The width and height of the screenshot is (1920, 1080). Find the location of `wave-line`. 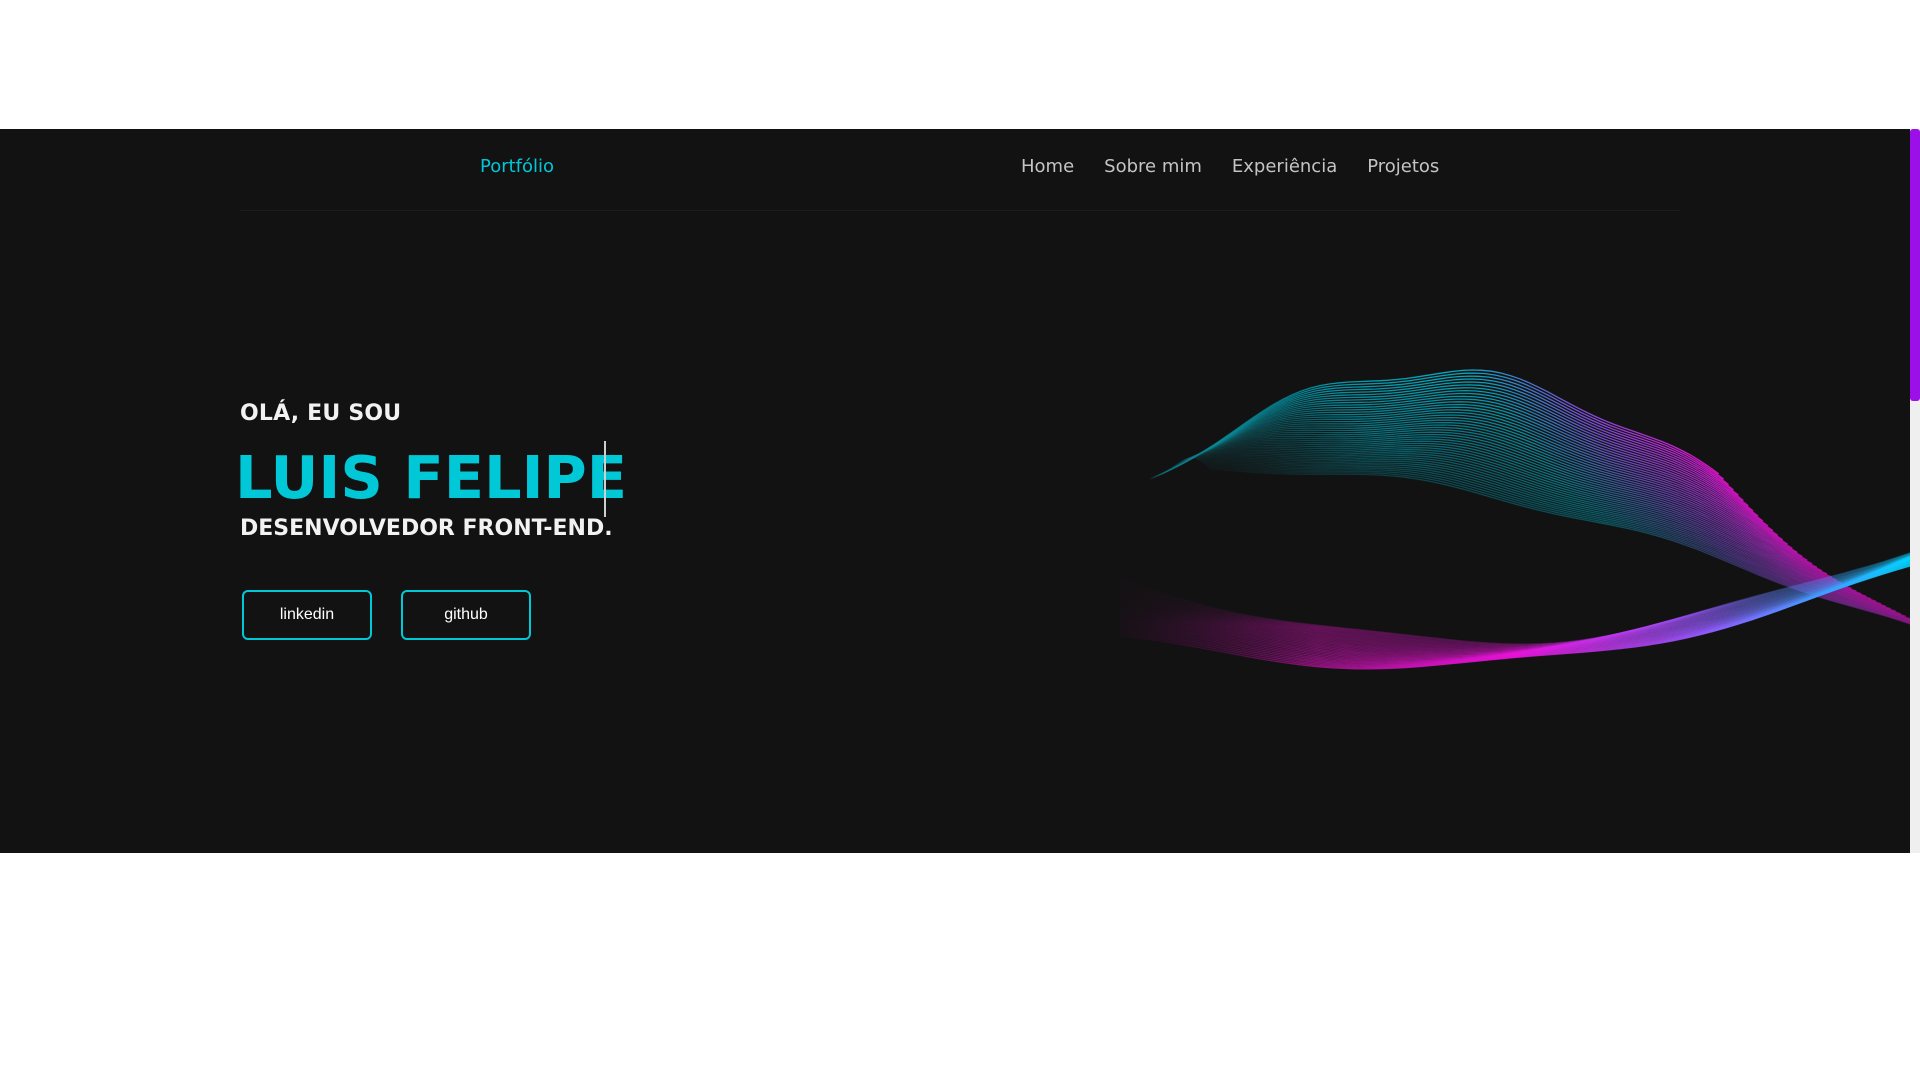

wave-line is located at coordinates (1558, 544).